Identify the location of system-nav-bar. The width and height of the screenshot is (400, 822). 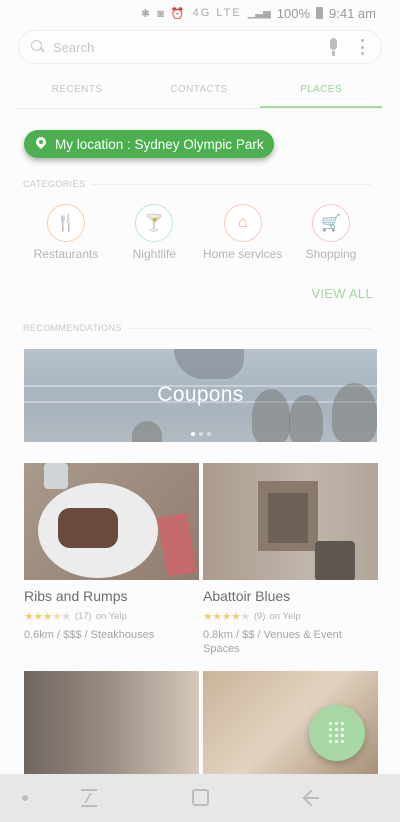
(200, 798).